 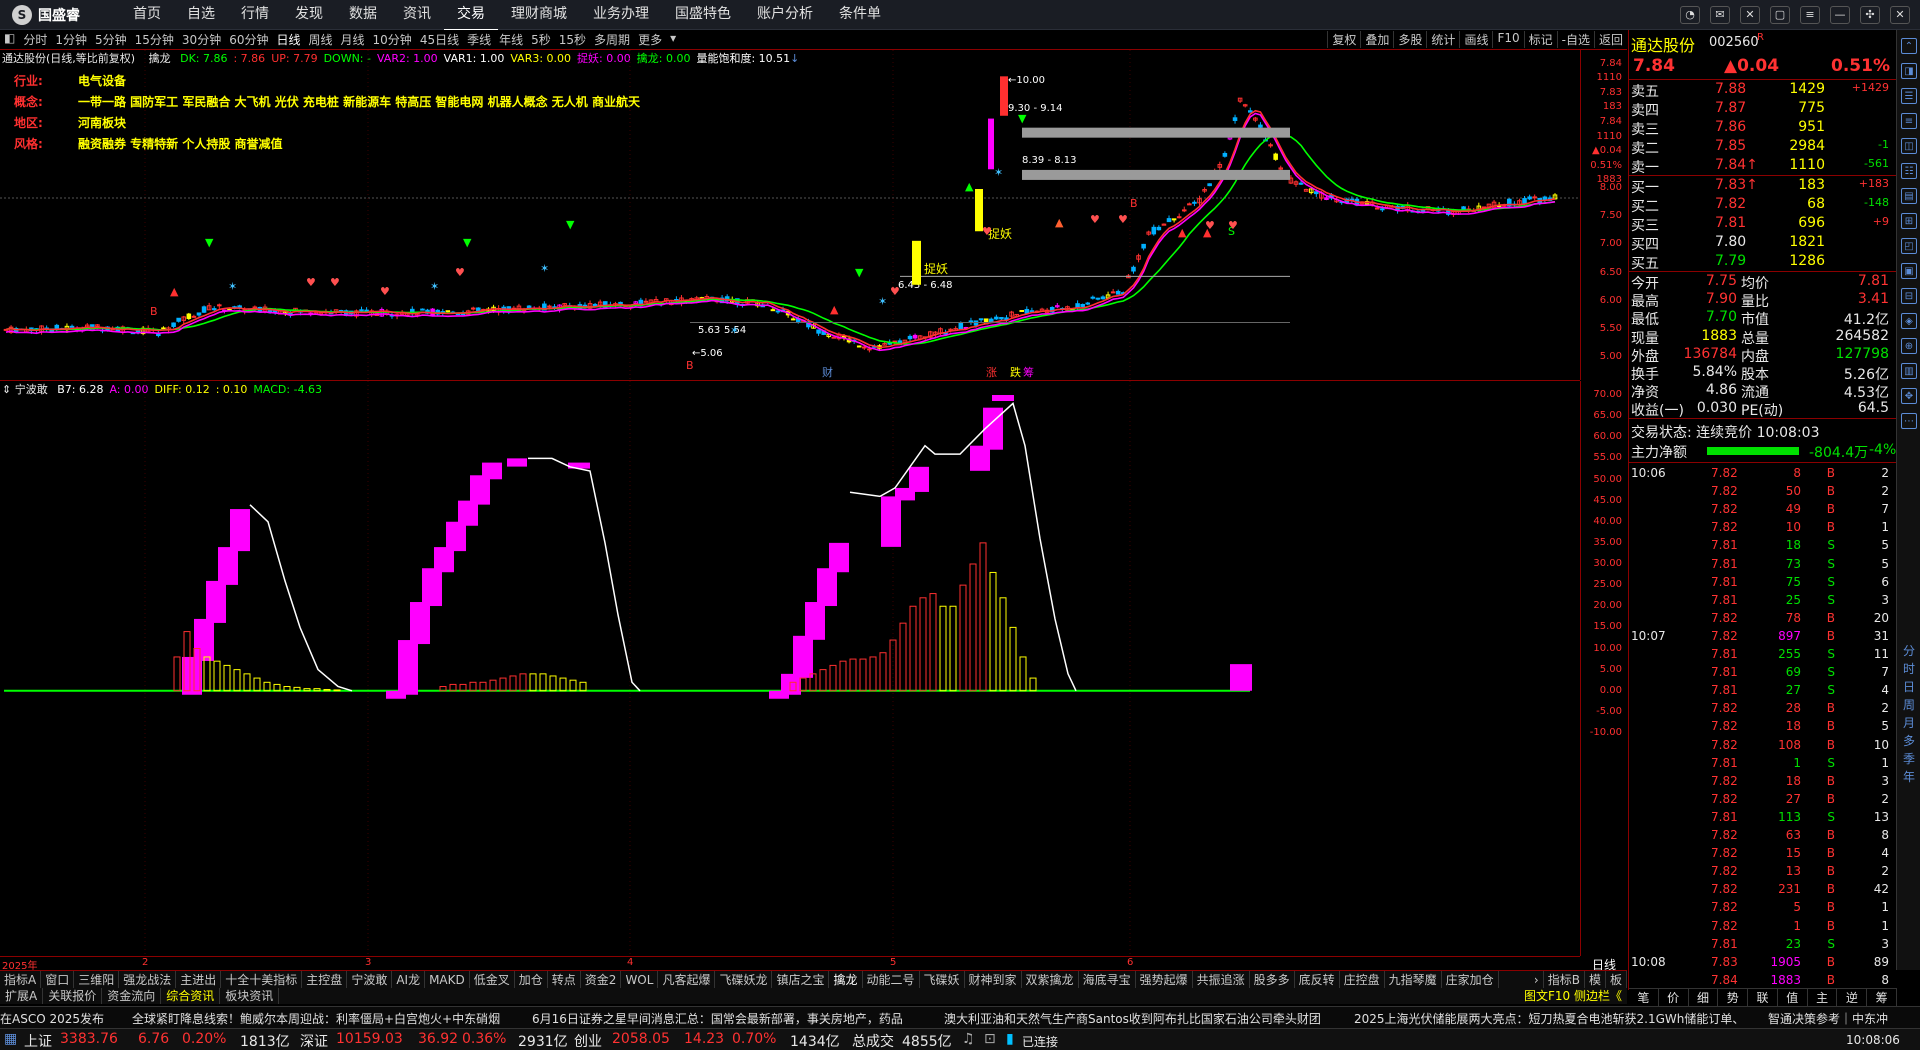 I want to click on info-tab: 综合资讯, so click(x=191, y=996).